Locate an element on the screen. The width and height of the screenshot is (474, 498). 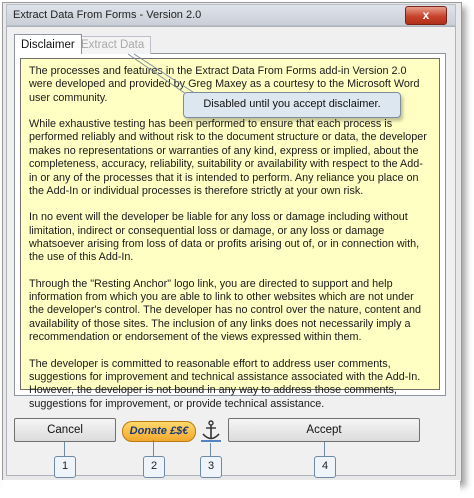
window-title: Extract Data From Forms - Version 2.0 is located at coordinates (107, 15).